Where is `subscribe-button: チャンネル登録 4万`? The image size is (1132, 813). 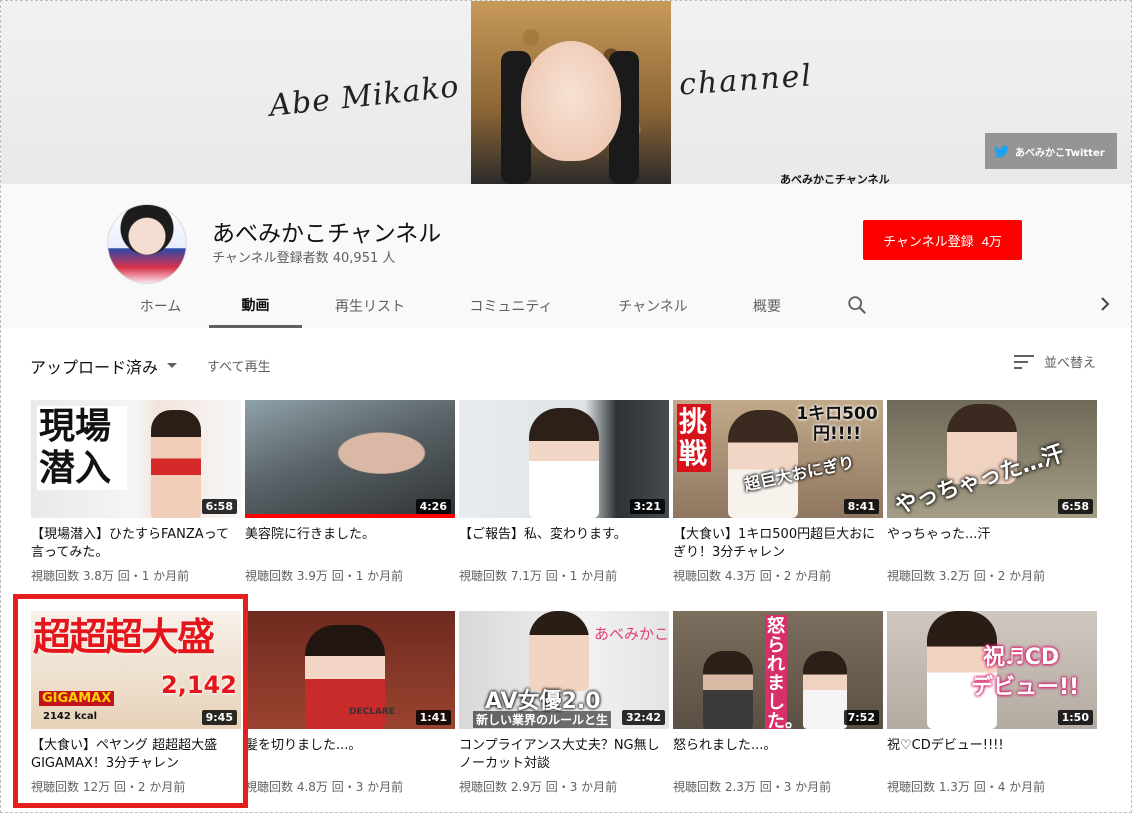
subscribe-button: チャンネル登録 4万 is located at coordinates (942, 240).